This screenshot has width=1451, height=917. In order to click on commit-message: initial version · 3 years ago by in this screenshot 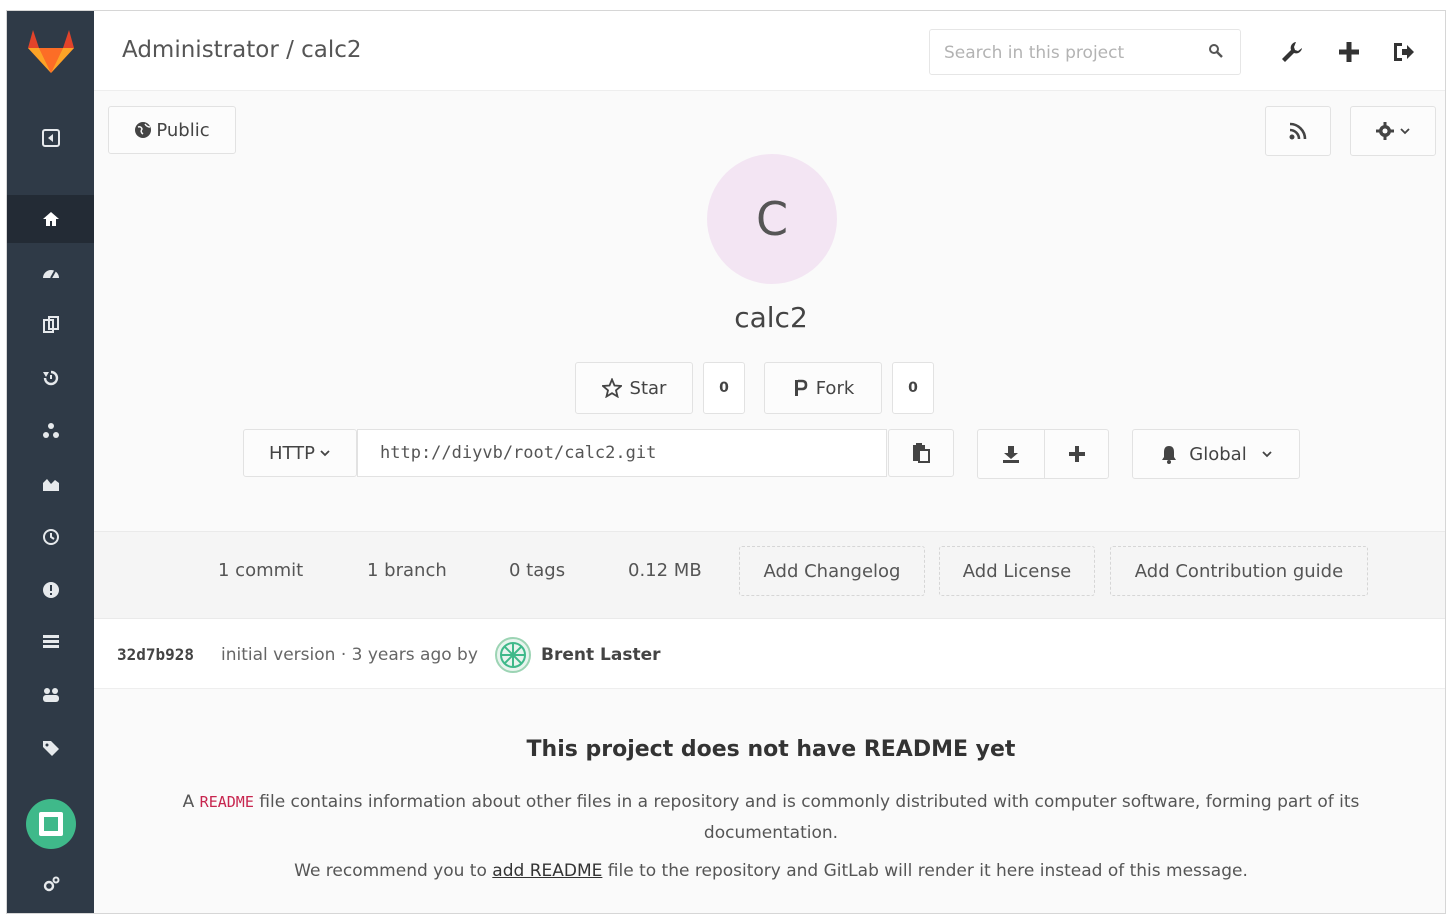, I will do `click(349, 655)`.